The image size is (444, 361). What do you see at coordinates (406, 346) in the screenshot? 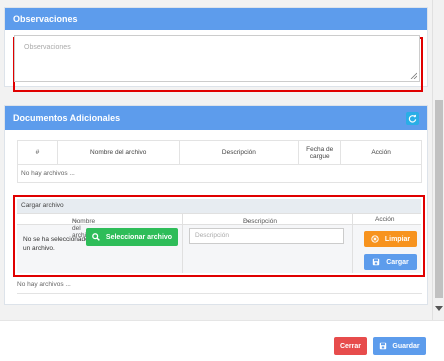
I see `save-label: Guardar` at bounding box center [406, 346].